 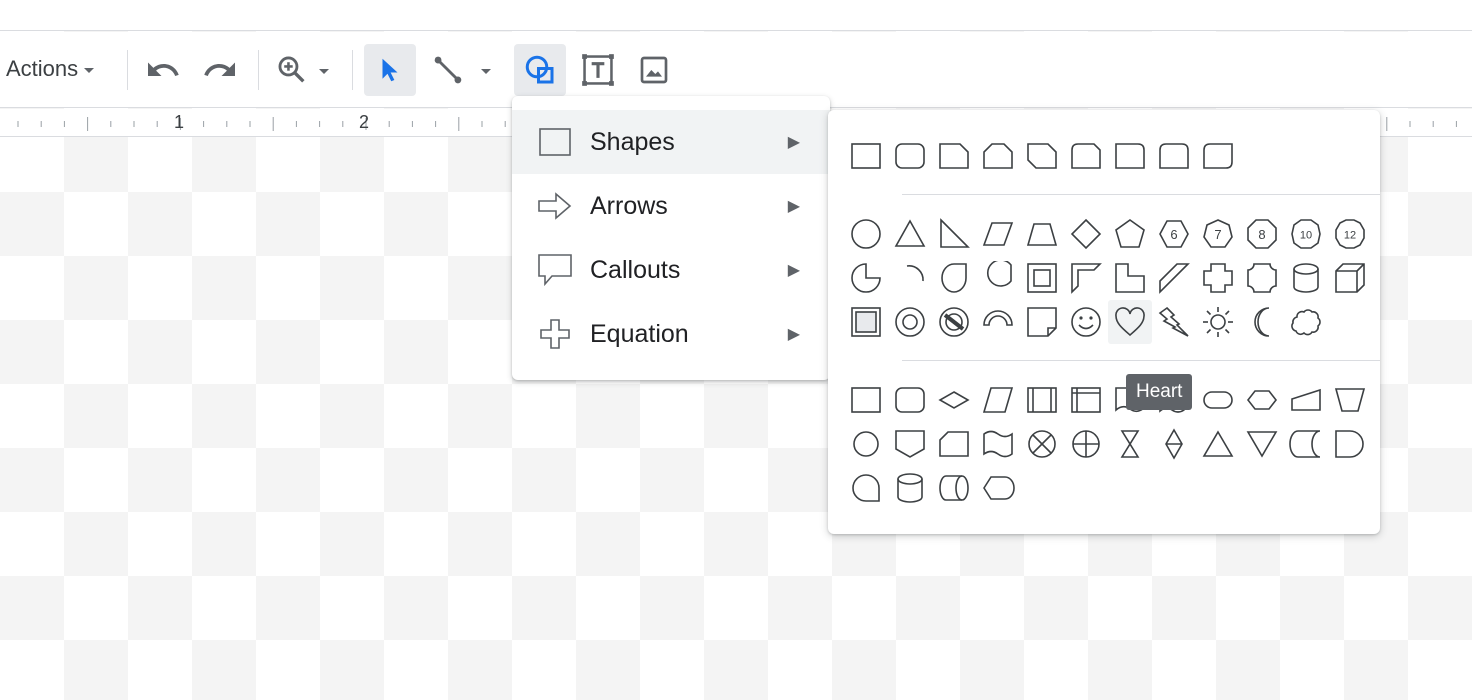 I want to click on flowchart-sequential-access-storage-icon, so click(x=866, y=488).